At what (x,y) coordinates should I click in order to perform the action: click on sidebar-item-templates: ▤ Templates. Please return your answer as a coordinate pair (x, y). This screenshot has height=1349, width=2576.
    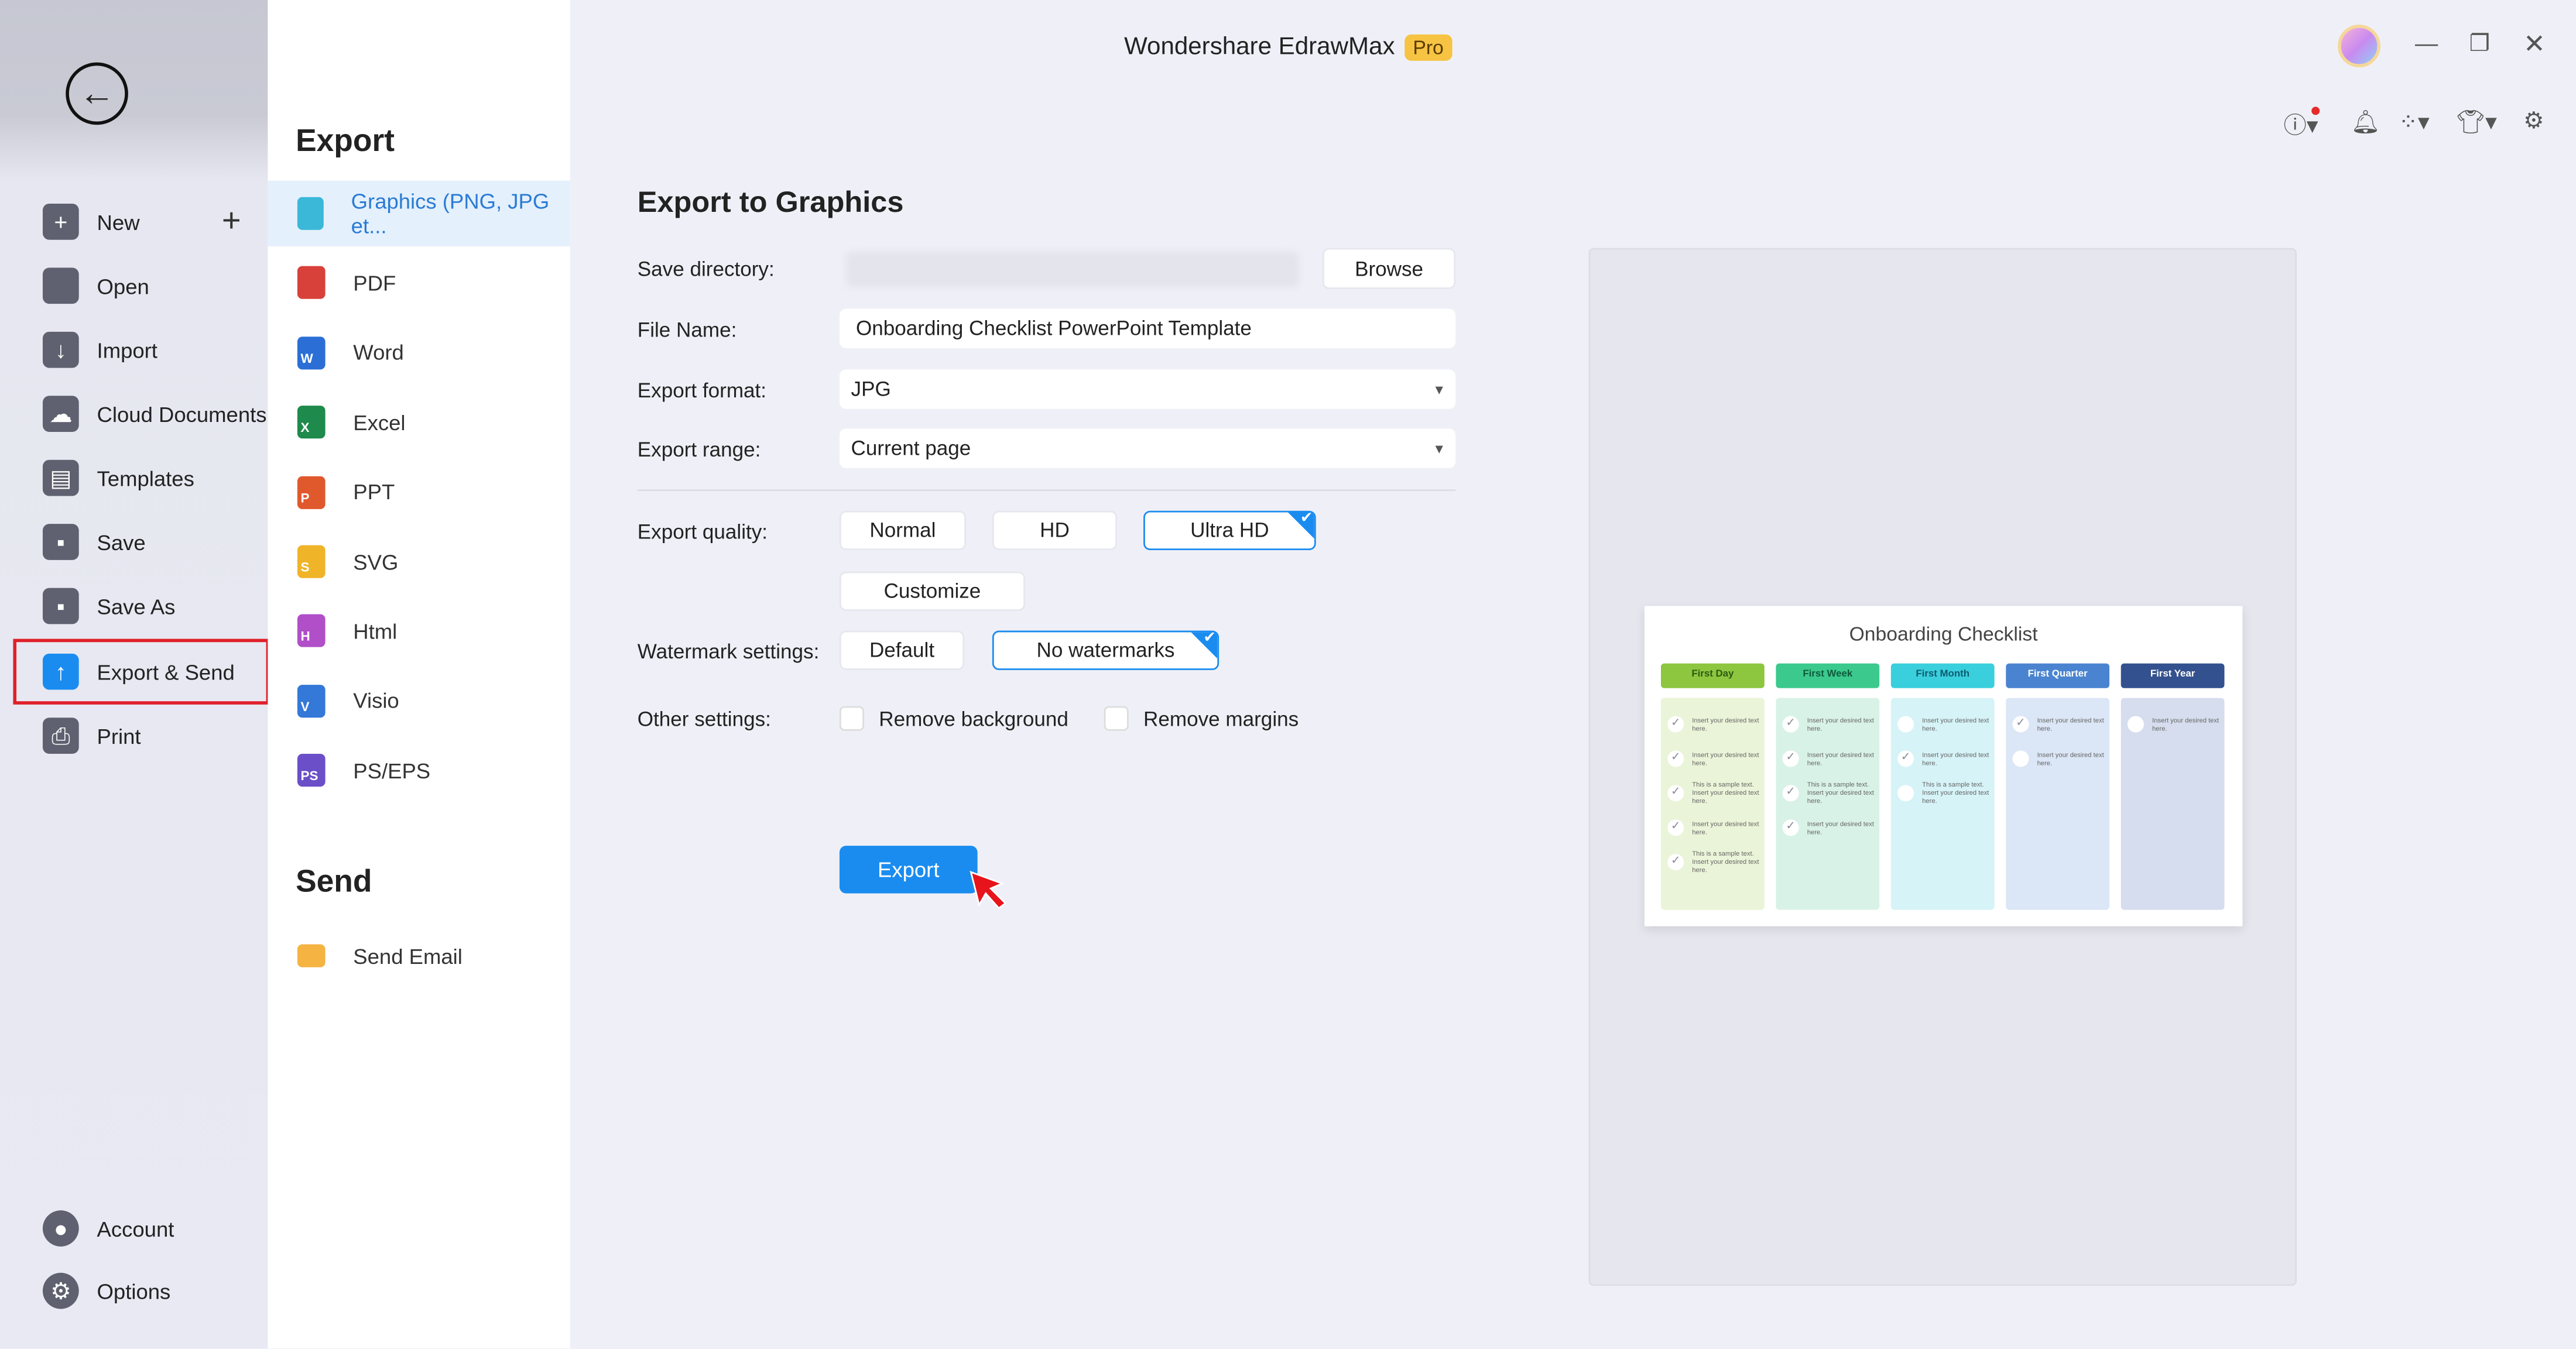
    Looking at the image, I should click on (118, 477).